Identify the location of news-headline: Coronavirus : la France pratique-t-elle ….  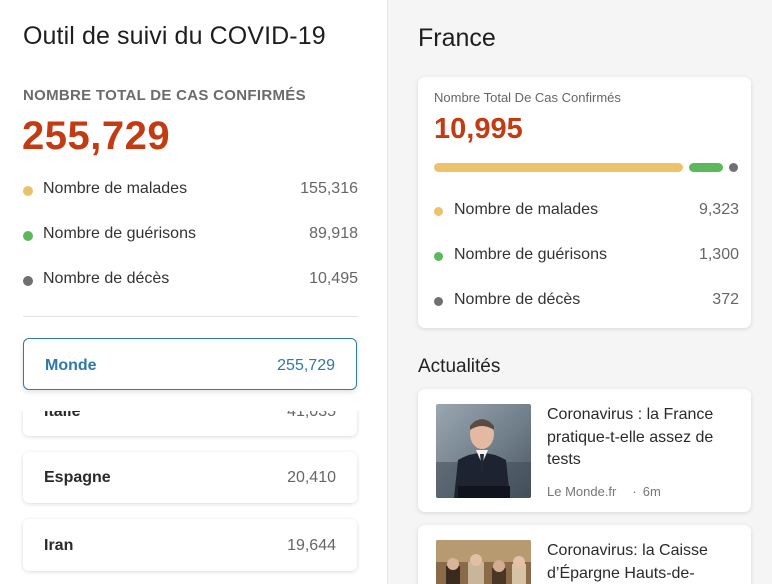
(639, 438).